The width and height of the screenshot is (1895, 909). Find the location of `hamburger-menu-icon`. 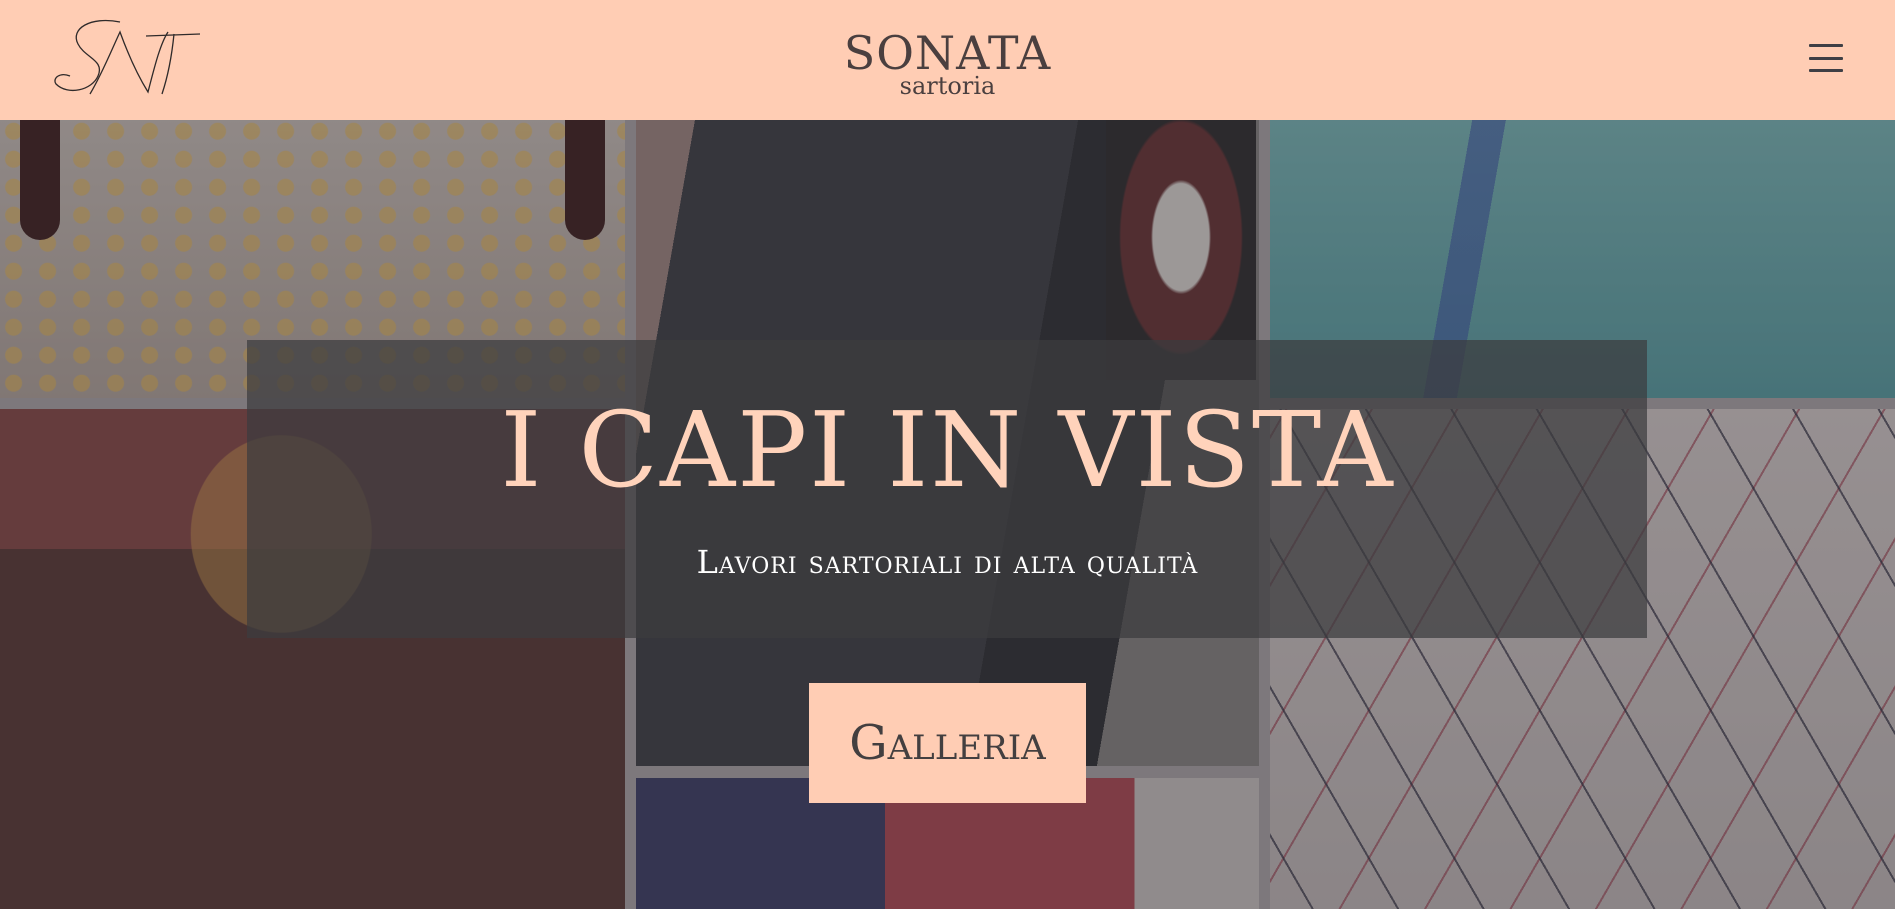

hamburger-menu-icon is located at coordinates (1826, 58).